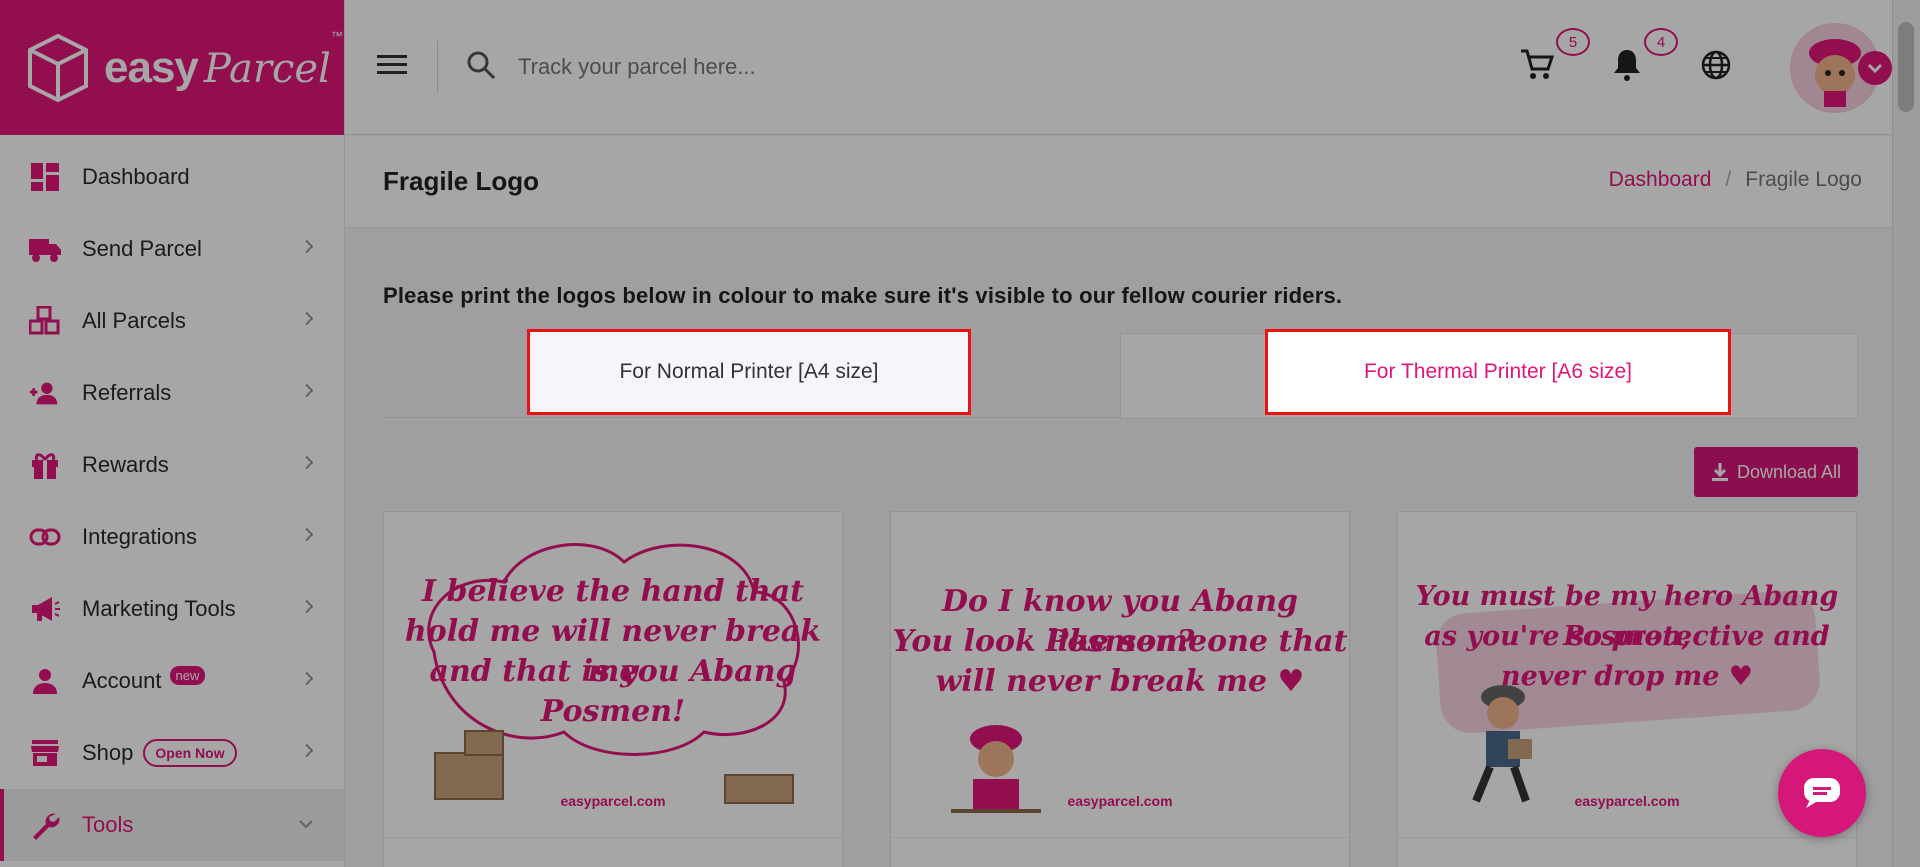 The width and height of the screenshot is (1920, 867). I want to click on sidebar-item-rewards: Rewards, so click(172, 465).